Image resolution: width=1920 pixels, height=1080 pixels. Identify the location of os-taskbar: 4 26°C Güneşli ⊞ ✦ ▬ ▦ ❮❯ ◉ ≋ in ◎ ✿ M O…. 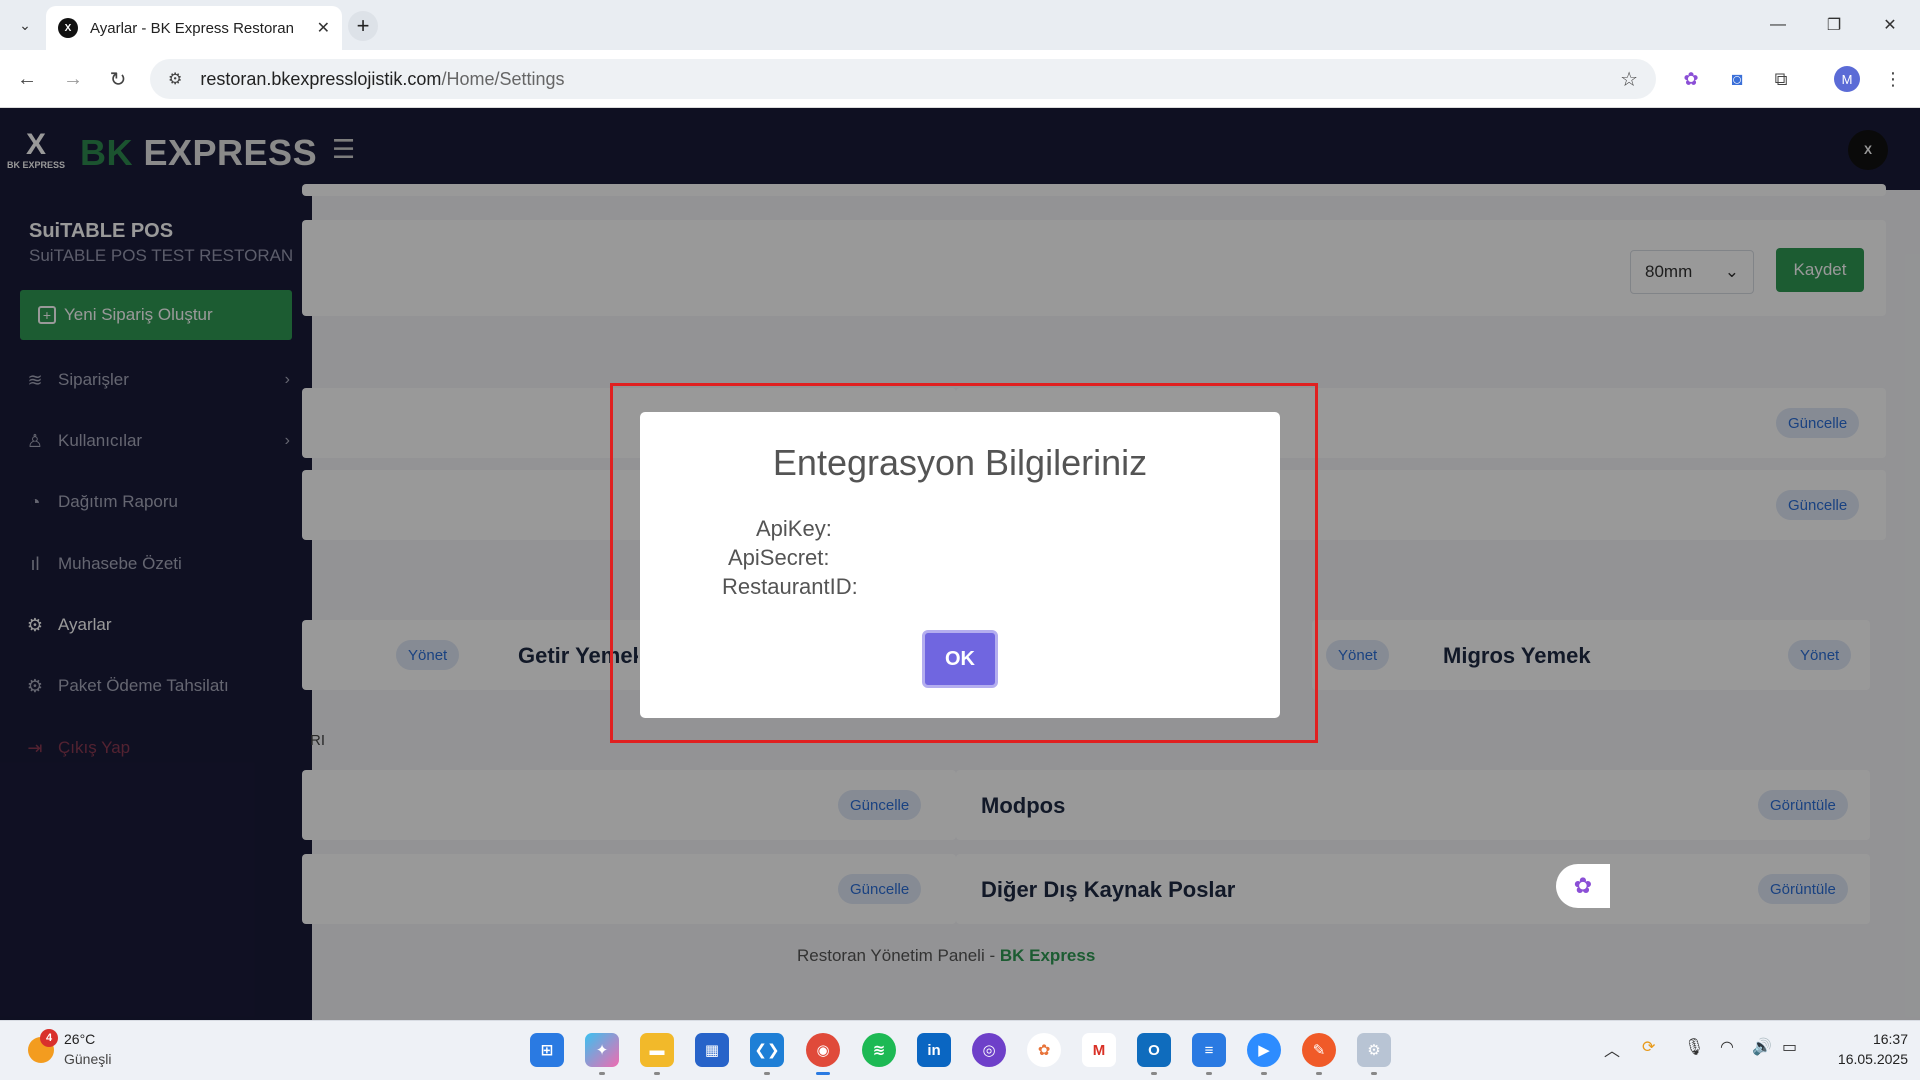
(960, 1050).